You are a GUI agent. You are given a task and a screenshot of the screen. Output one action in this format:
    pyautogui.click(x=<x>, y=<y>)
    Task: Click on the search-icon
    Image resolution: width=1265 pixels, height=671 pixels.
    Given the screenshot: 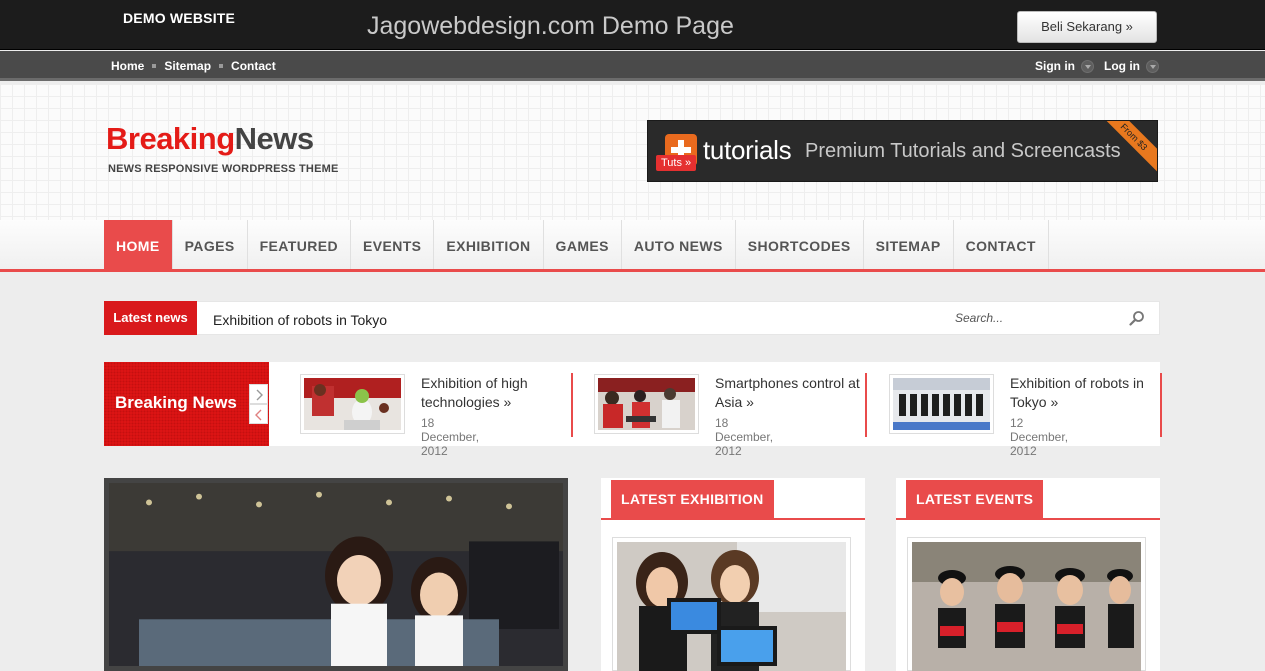 What is the action you would take?
    pyautogui.click(x=1137, y=318)
    